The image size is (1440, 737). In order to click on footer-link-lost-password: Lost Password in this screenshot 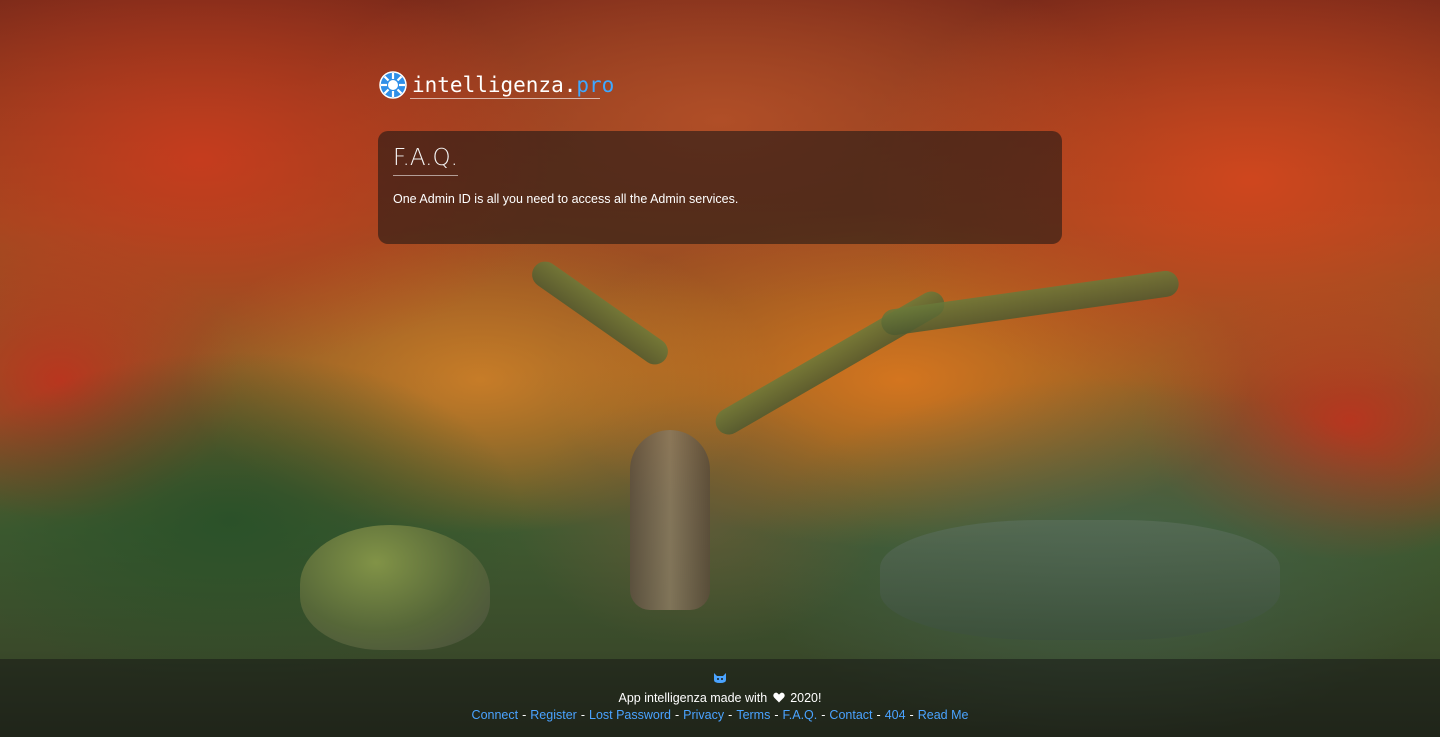, I will do `click(630, 715)`.